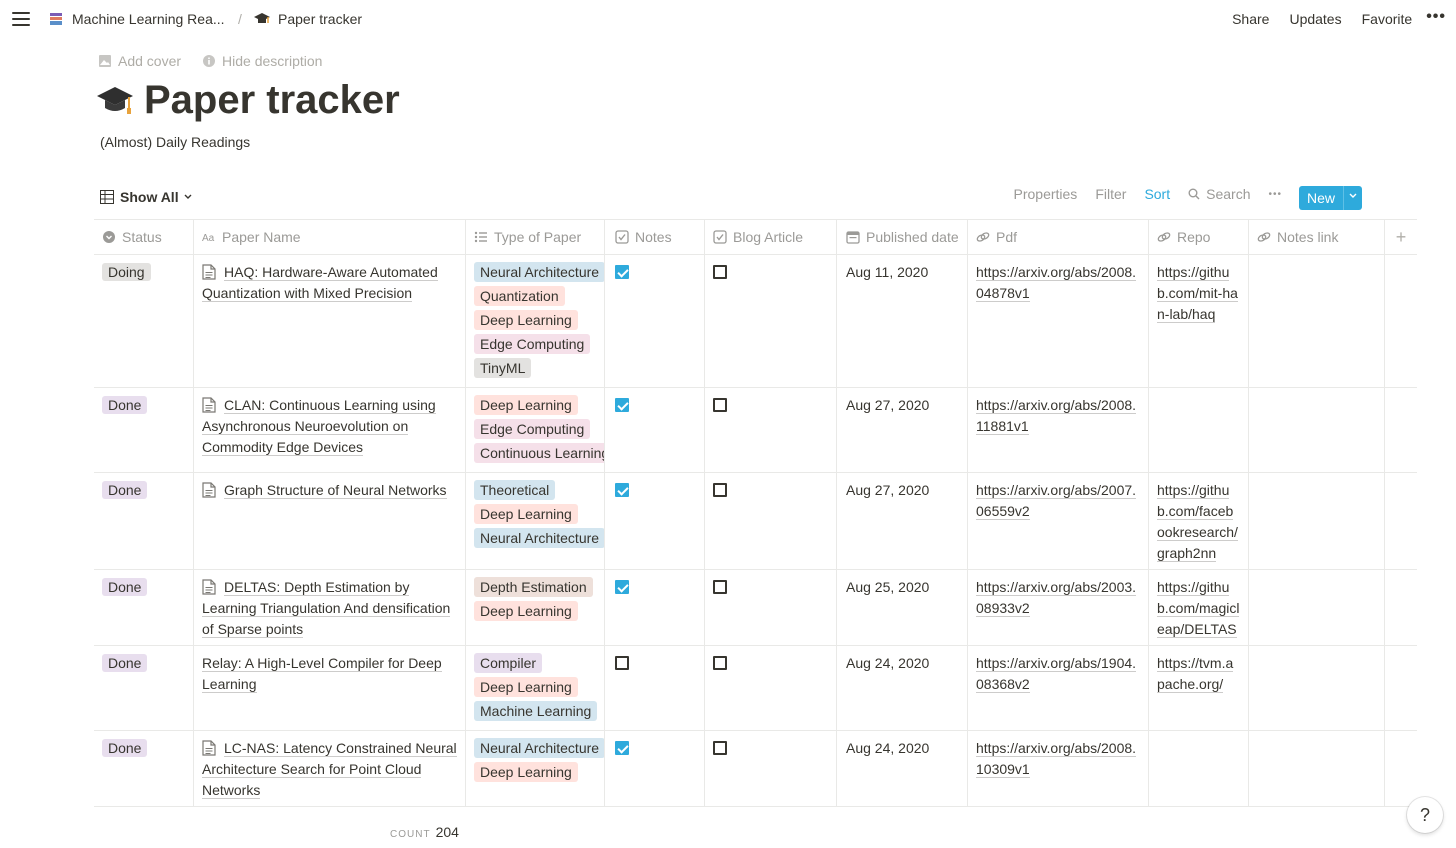  I want to click on page-title: Paper tracker, so click(272, 100).